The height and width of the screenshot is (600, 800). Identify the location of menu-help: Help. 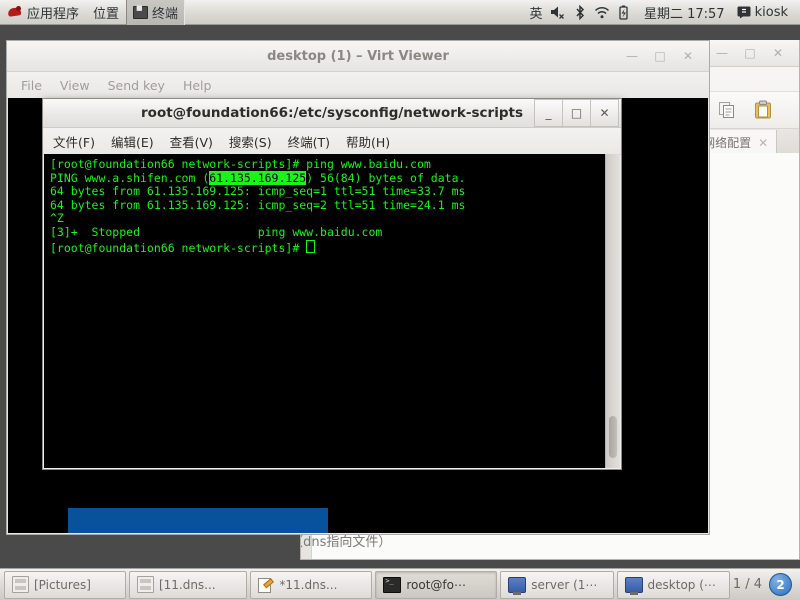
(197, 85).